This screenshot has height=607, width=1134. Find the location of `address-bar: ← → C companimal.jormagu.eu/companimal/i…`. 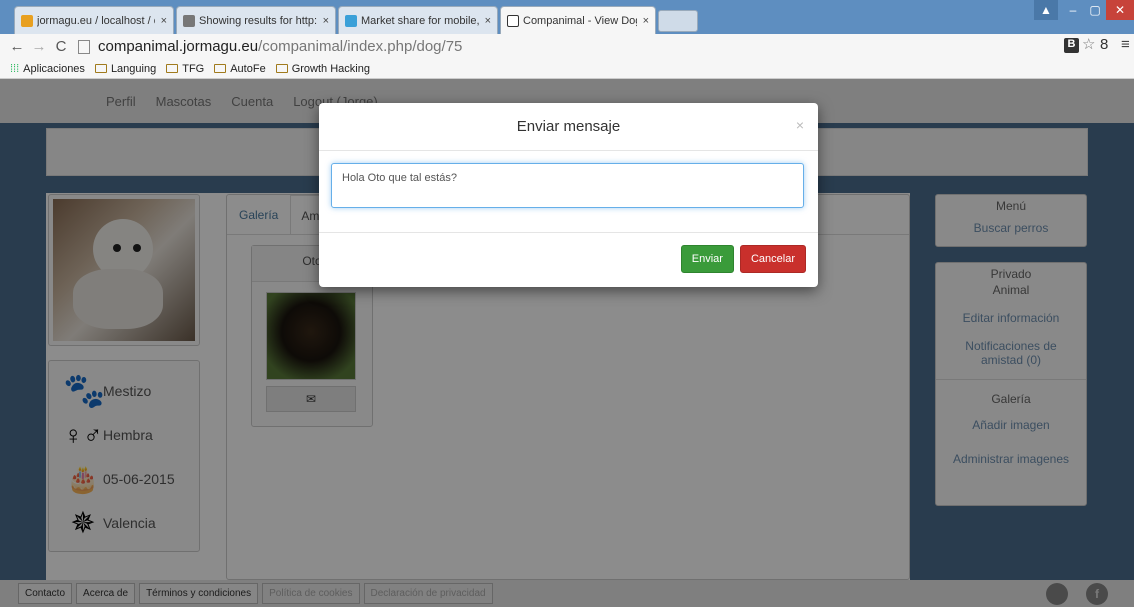

address-bar: ← → C companimal.jormagu.eu/companimal/i… is located at coordinates (567, 46).